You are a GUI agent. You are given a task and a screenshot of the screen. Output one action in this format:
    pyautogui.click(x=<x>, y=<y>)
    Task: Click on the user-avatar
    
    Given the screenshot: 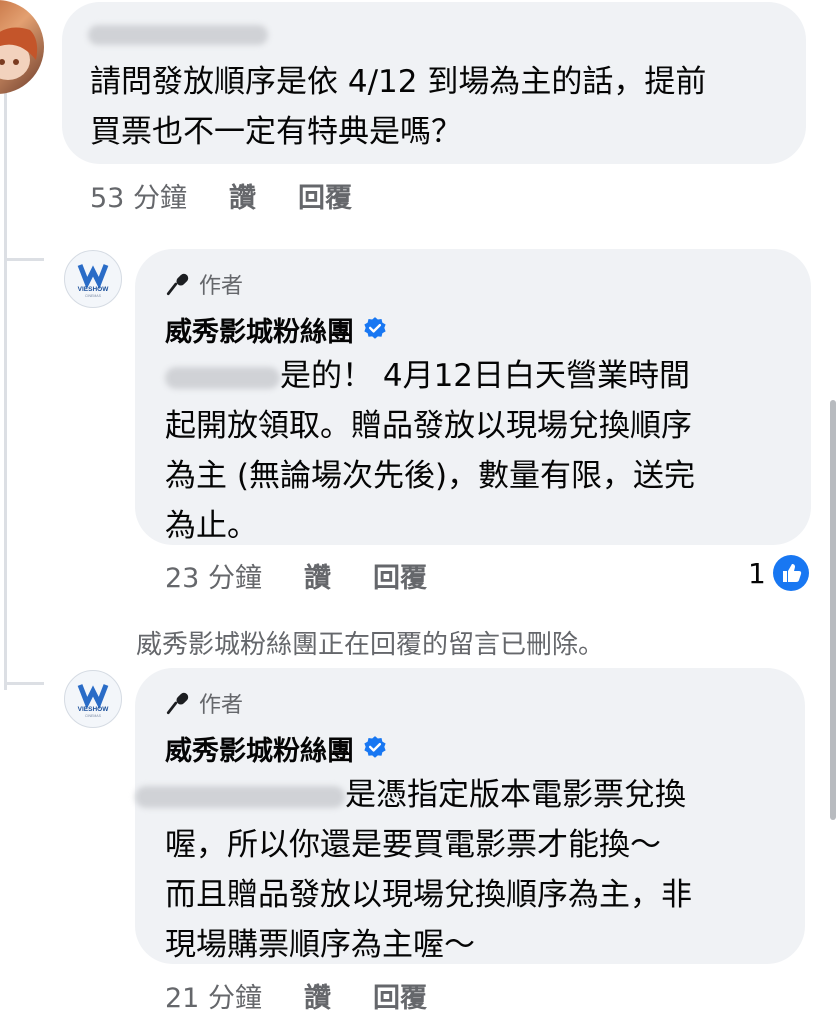 What is the action you would take?
    pyautogui.click(x=22, y=47)
    